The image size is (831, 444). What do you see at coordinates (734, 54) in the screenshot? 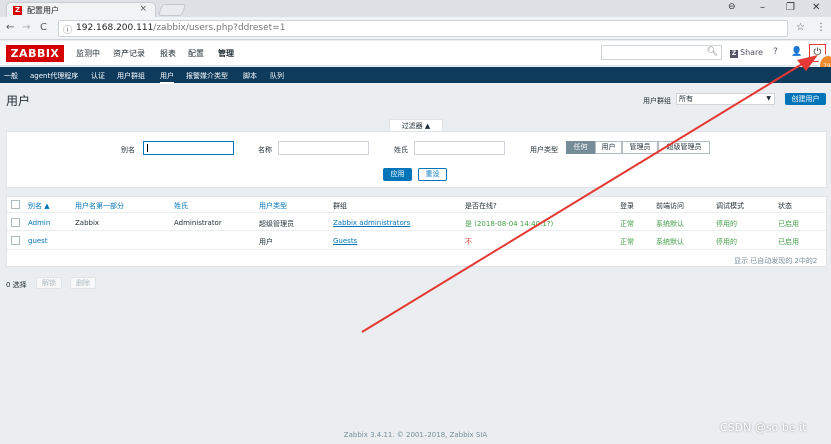
I see `share-icon: Z` at bounding box center [734, 54].